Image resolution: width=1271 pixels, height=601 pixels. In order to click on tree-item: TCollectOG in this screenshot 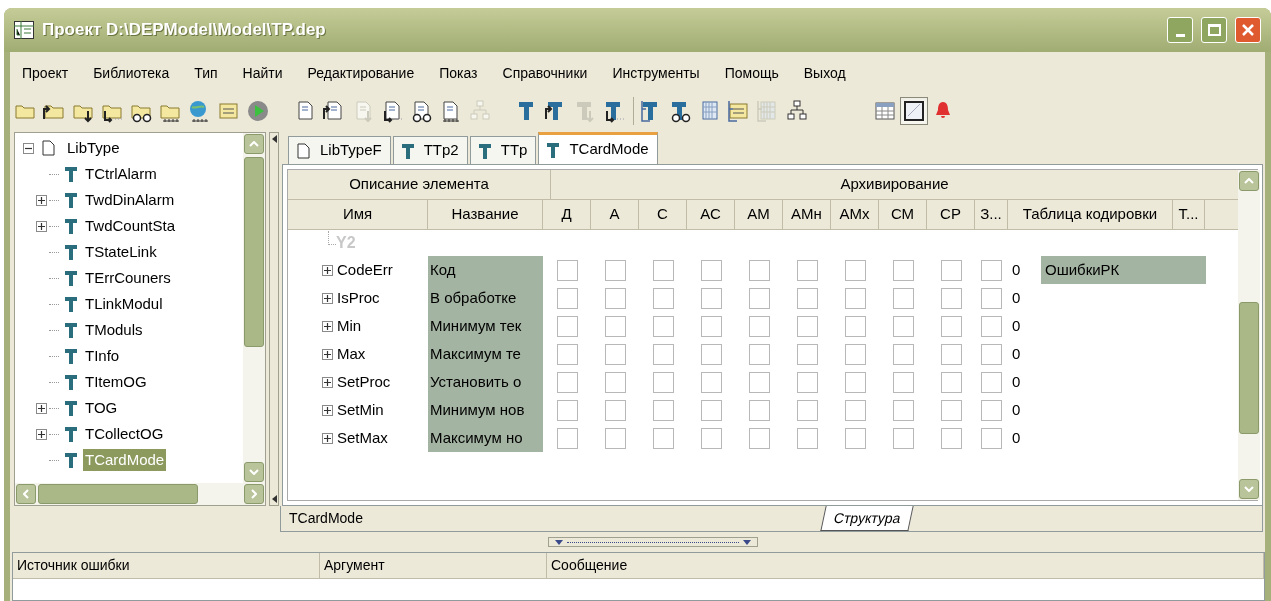, I will do `click(124, 434)`.